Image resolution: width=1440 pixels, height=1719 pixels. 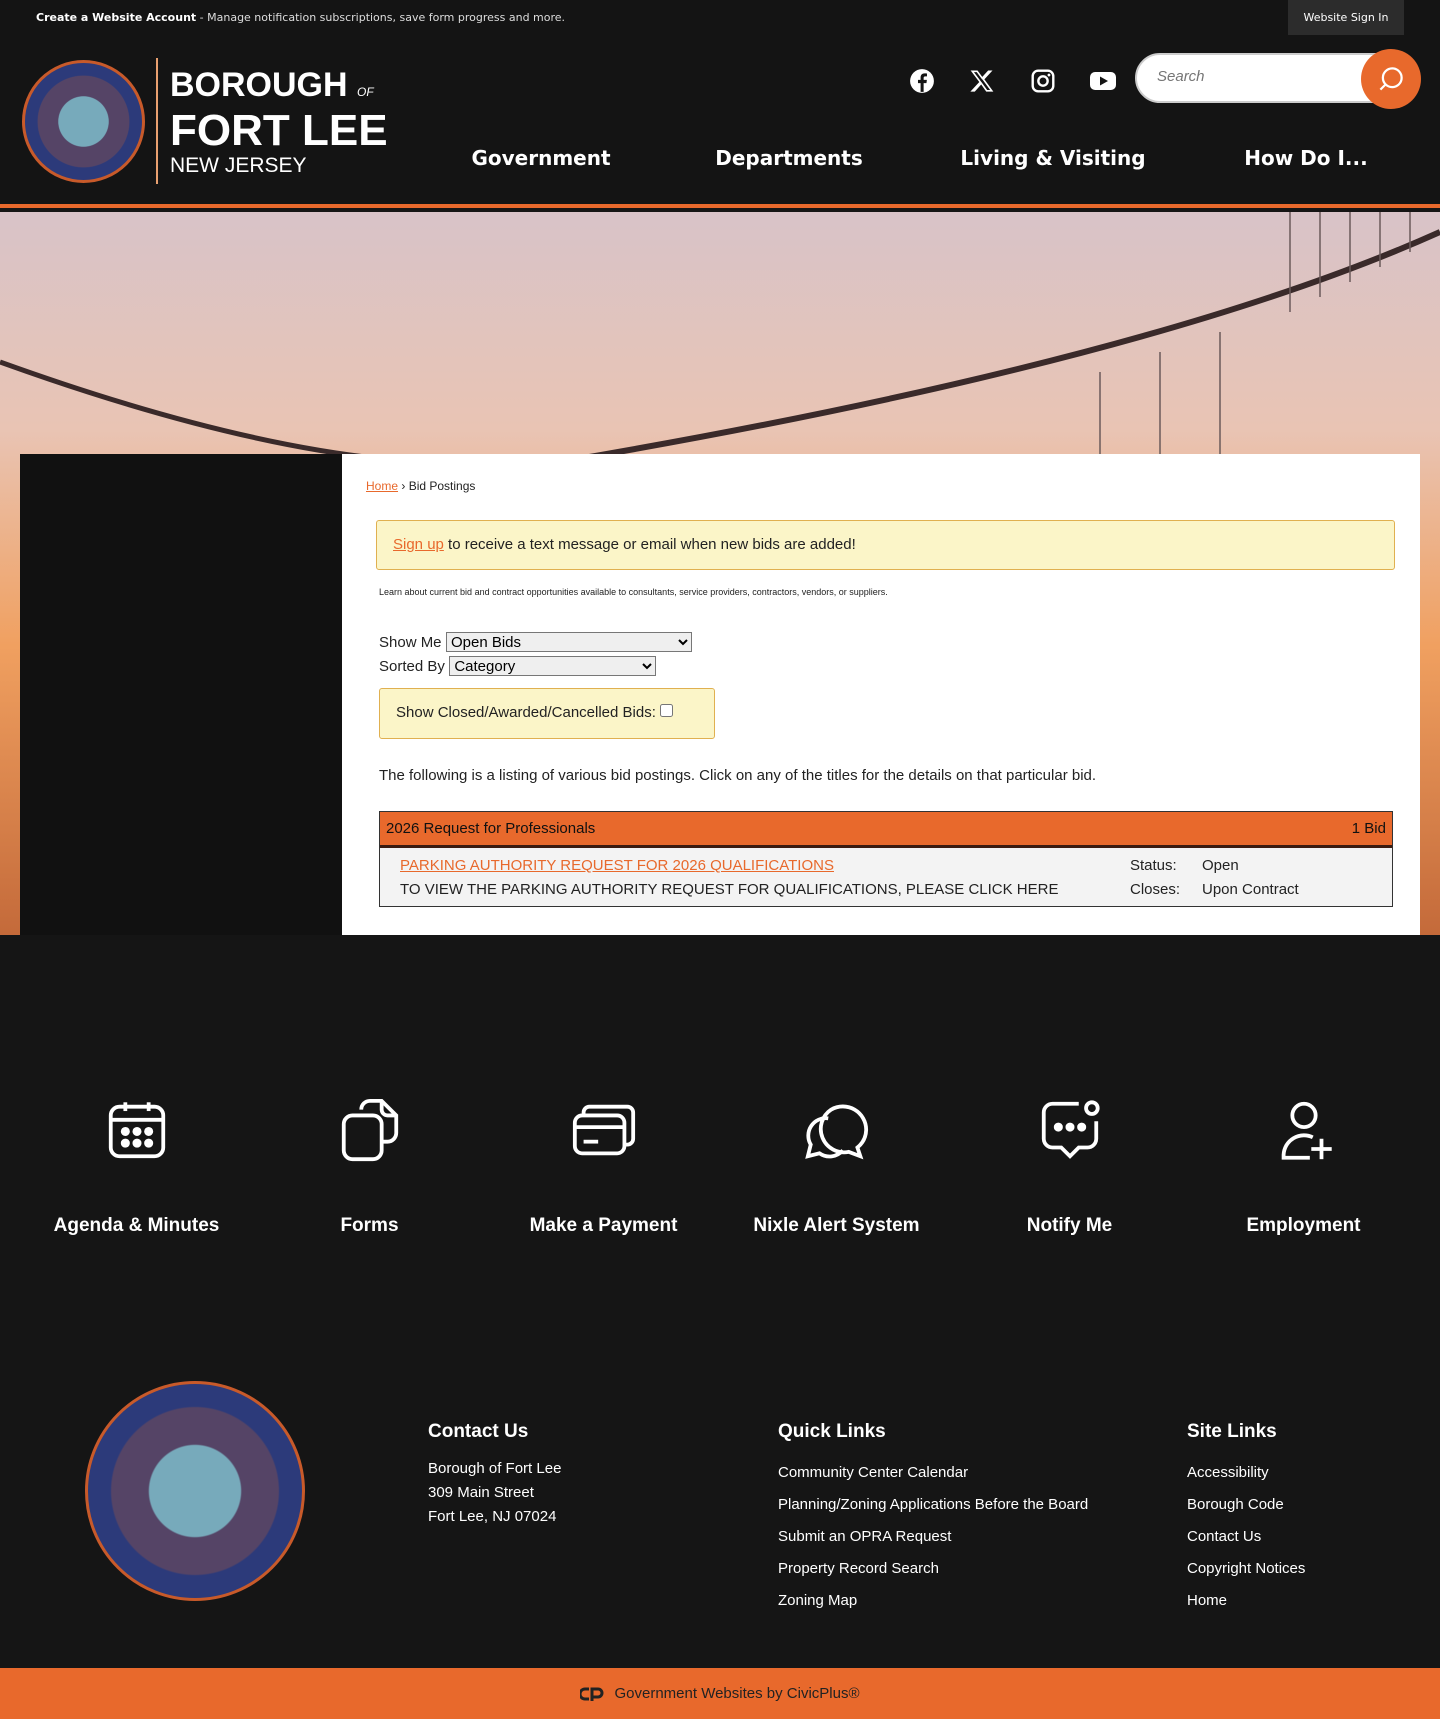 I want to click on facebook-icon, so click(x=922, y=81).